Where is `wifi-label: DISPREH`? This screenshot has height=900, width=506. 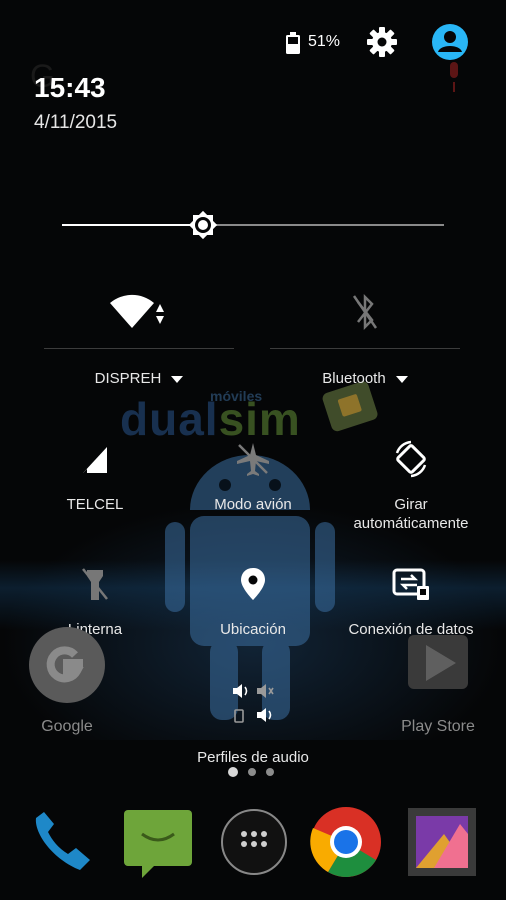
wifi-label: DISPREH is located at coordinates (139, 378).